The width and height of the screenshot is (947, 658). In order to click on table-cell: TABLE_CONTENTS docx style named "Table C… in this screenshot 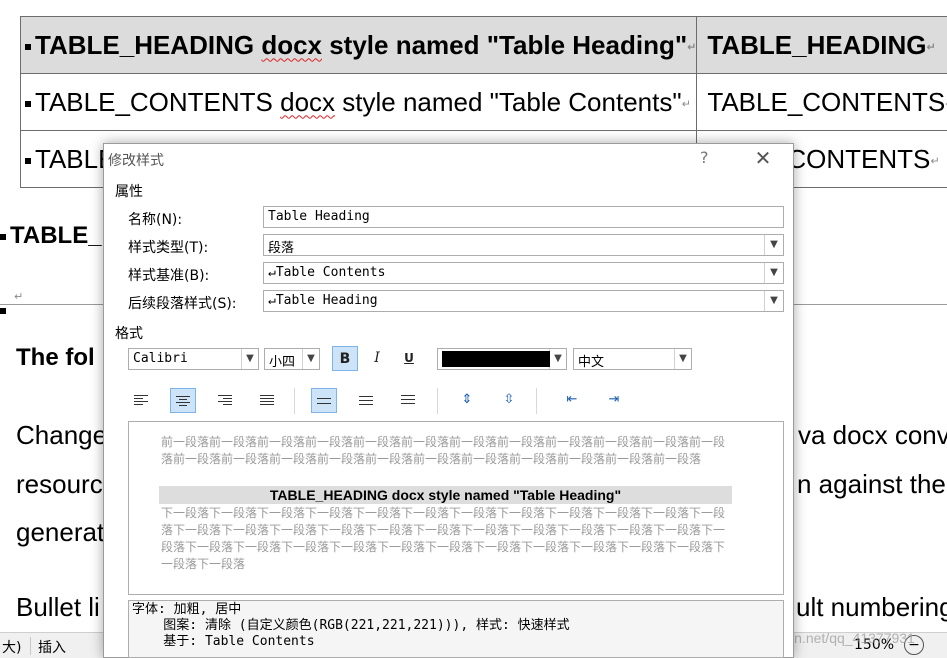, I will do `click(358, 102)`.